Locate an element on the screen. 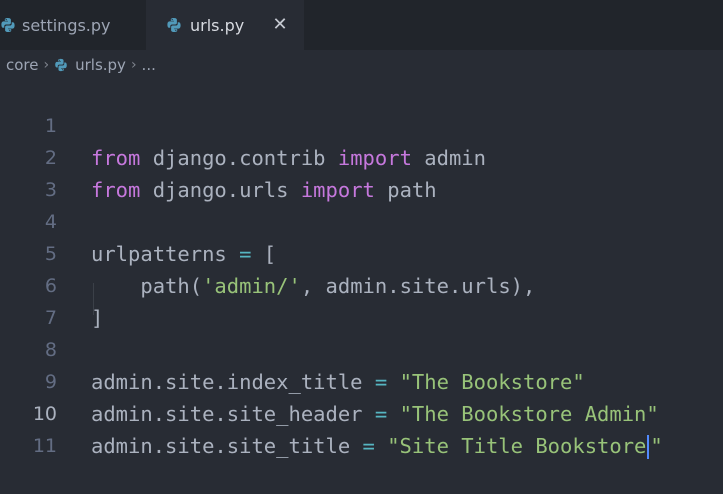 The height and width of the screenshot is (494, 723). text-cursor is located at coordinates (648, 447).